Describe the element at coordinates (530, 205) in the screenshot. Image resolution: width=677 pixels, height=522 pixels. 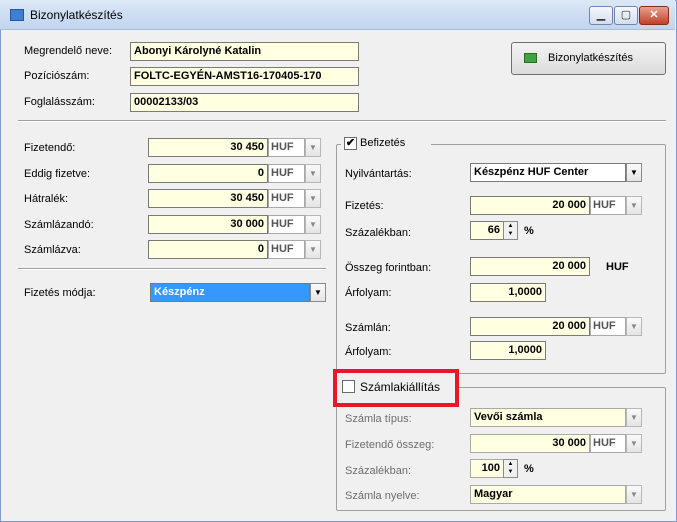
I see `fizetes-field: 20 000` at that location.